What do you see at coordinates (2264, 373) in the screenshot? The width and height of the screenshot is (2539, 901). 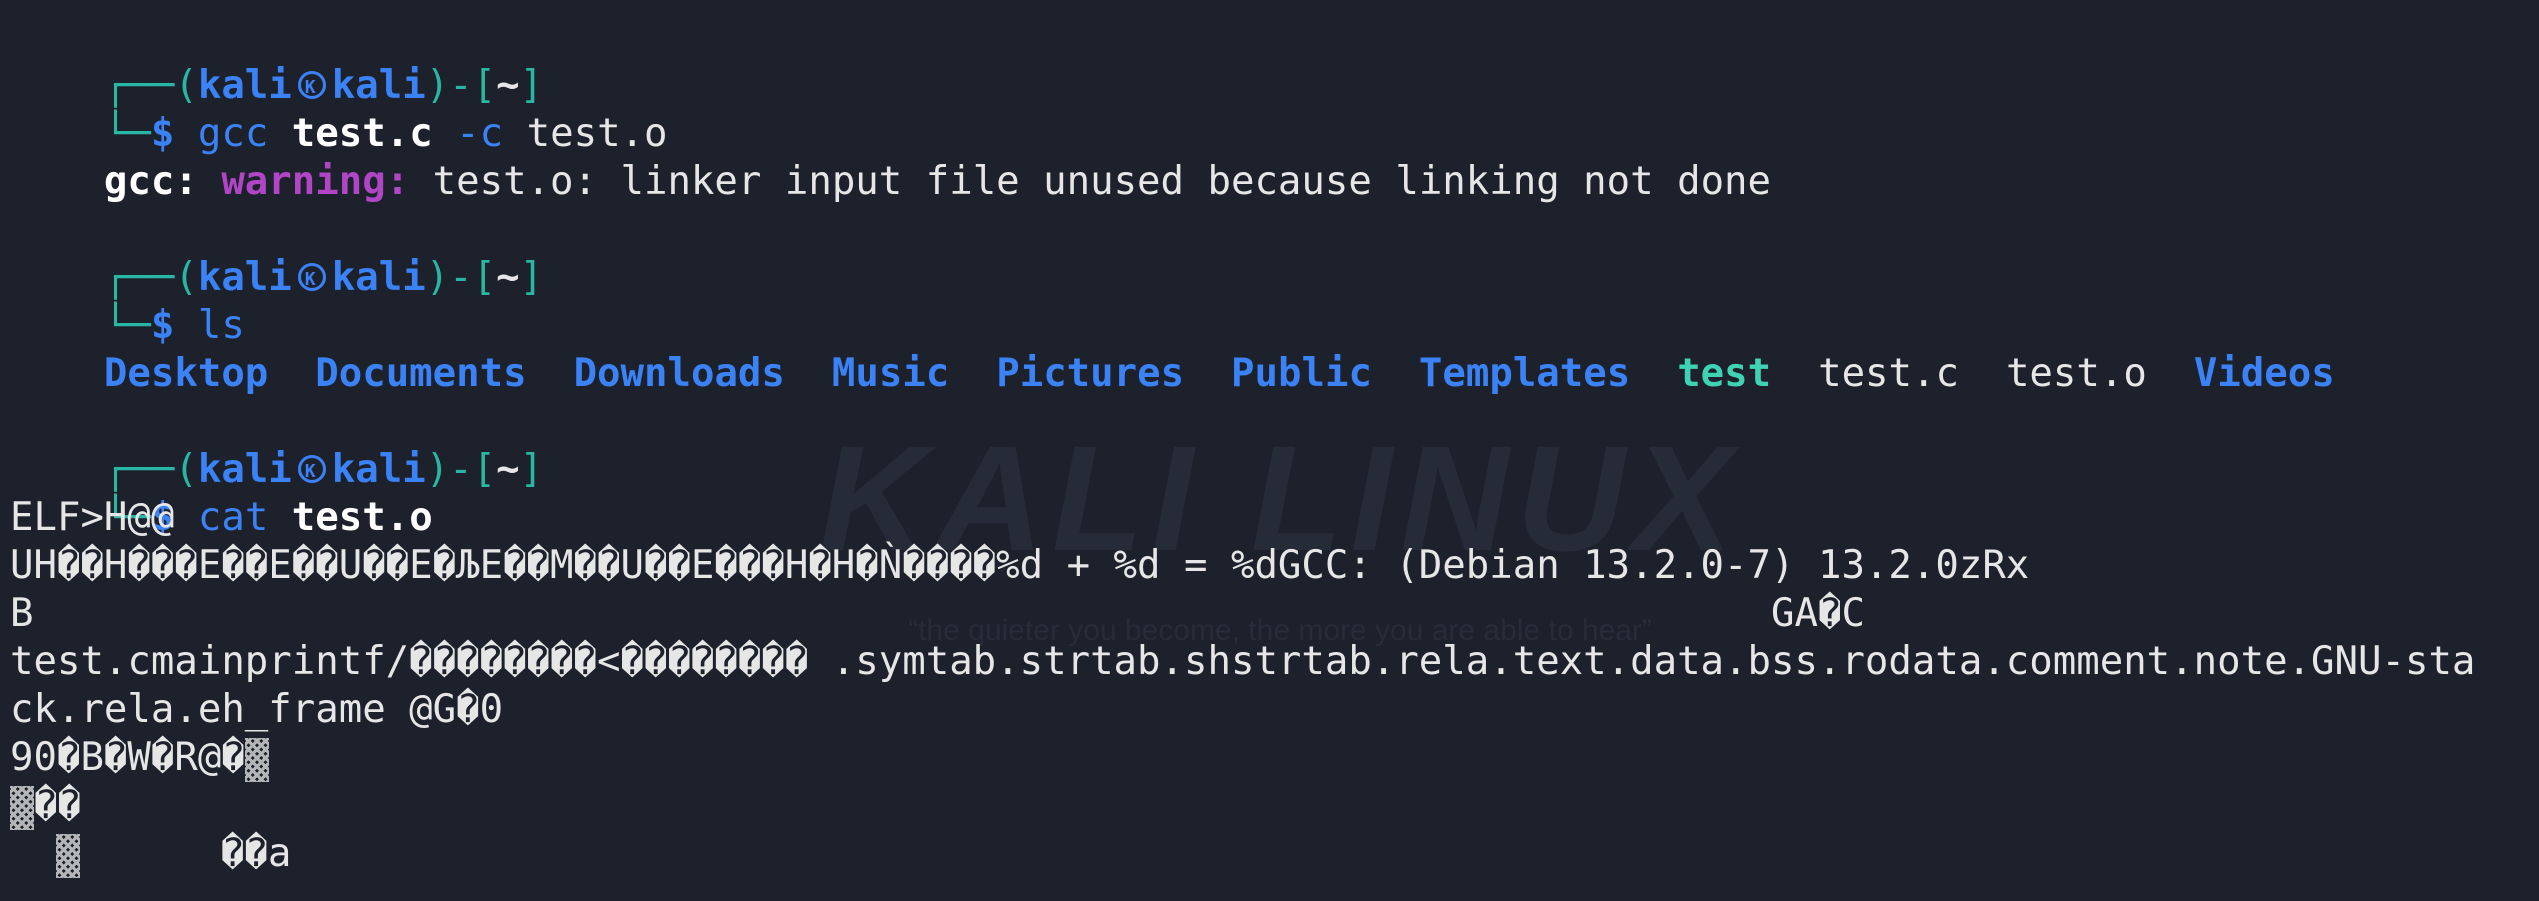 I see `ls-entry-dir: Videos` at bounding box center [2264, 373].